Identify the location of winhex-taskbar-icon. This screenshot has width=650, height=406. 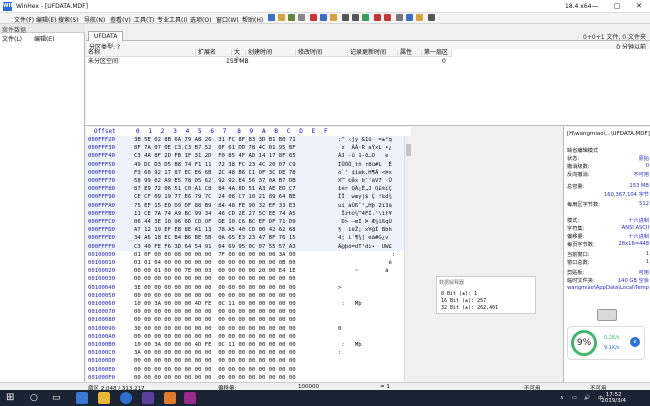
(190, 398).